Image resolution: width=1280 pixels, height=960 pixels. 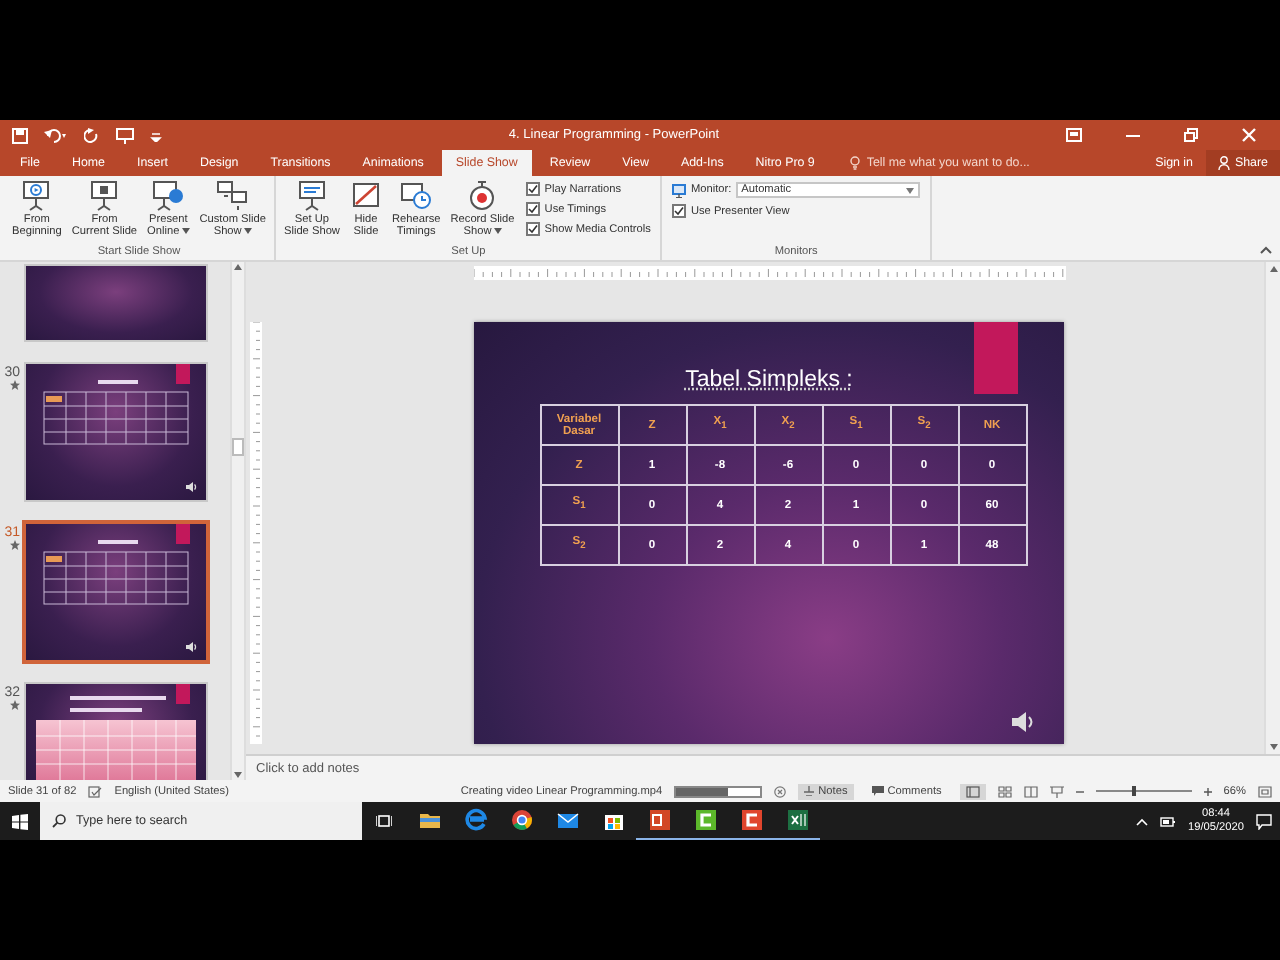 I want to click on slide-sorter-icon, so click(x=1004, y=791).